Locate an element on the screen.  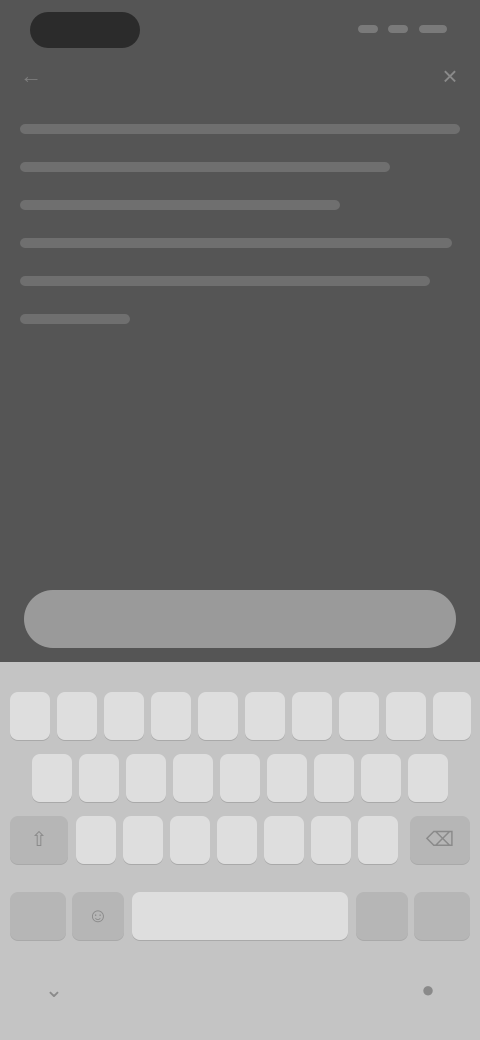
keyboard-row: ☺ is located at coordinates (240, 916).